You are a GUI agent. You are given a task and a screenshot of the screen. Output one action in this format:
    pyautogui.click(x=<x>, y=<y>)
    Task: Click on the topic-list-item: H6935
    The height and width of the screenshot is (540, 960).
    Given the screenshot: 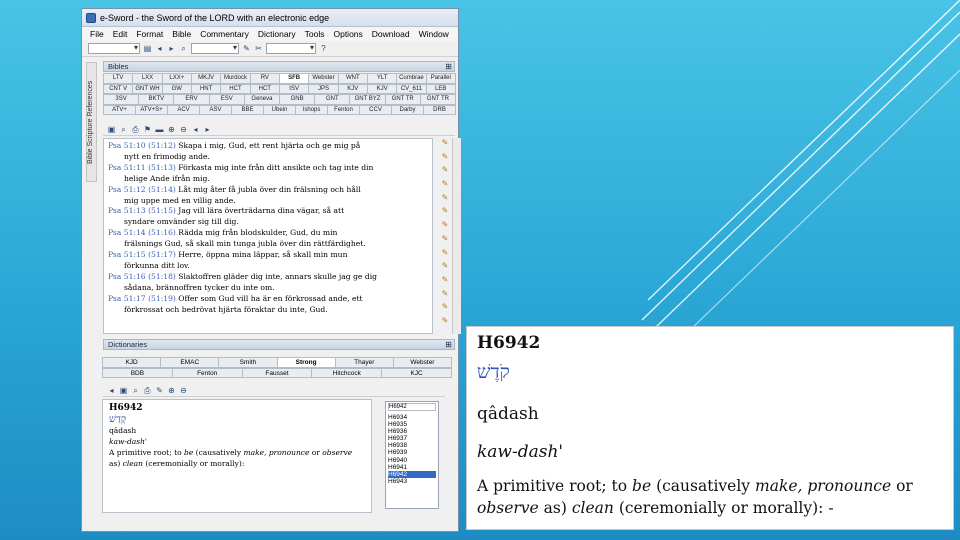 What is the action you would take?
    pyautogui.click(x=412, y=424)
    